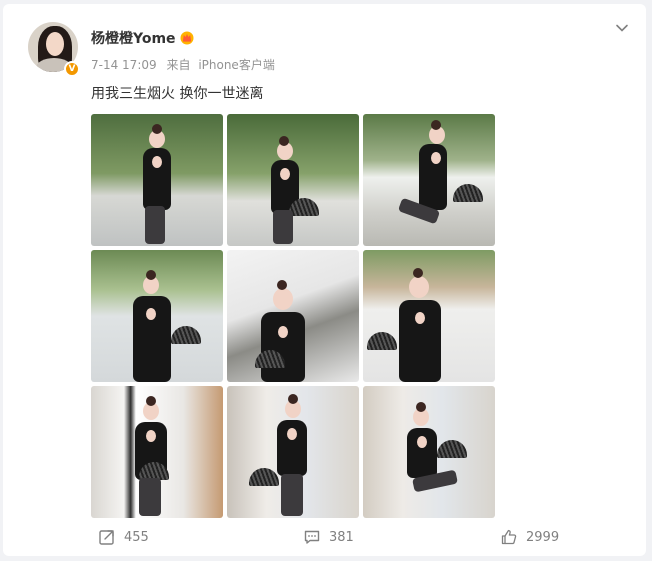 Image resolution: width=652 pixels, height=561 pixels. What do you see at coordinates (509, 537) in the screenshot?
I see `thumbs-up-icon` at bounding box center [509, 537].